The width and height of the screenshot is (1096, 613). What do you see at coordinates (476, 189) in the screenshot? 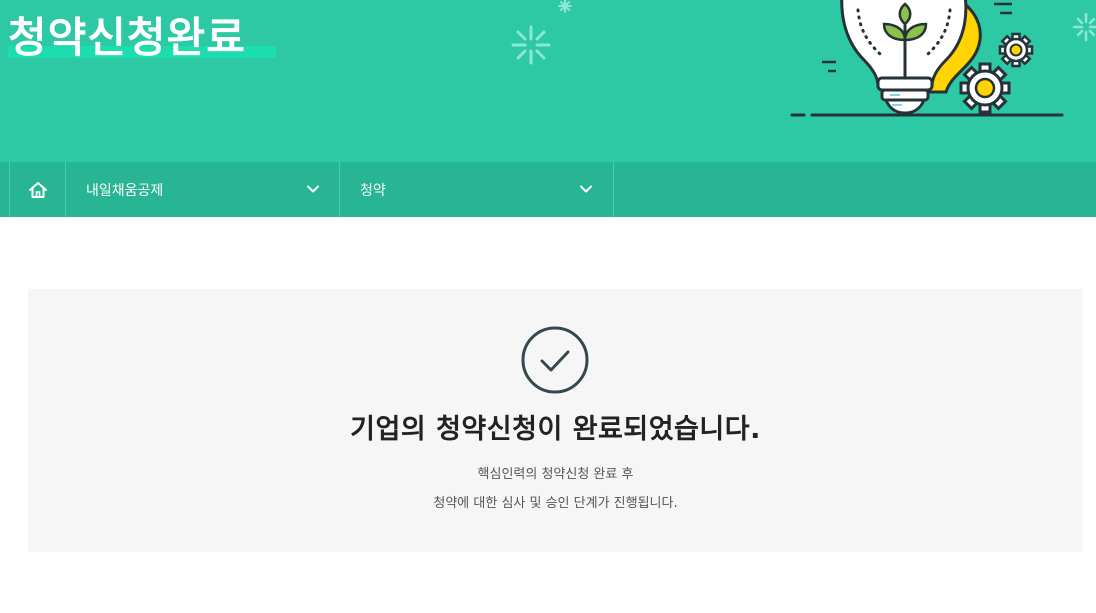
I see `breadcrumb-dropdown-level2: 청약` at bounding box center [476, 189].